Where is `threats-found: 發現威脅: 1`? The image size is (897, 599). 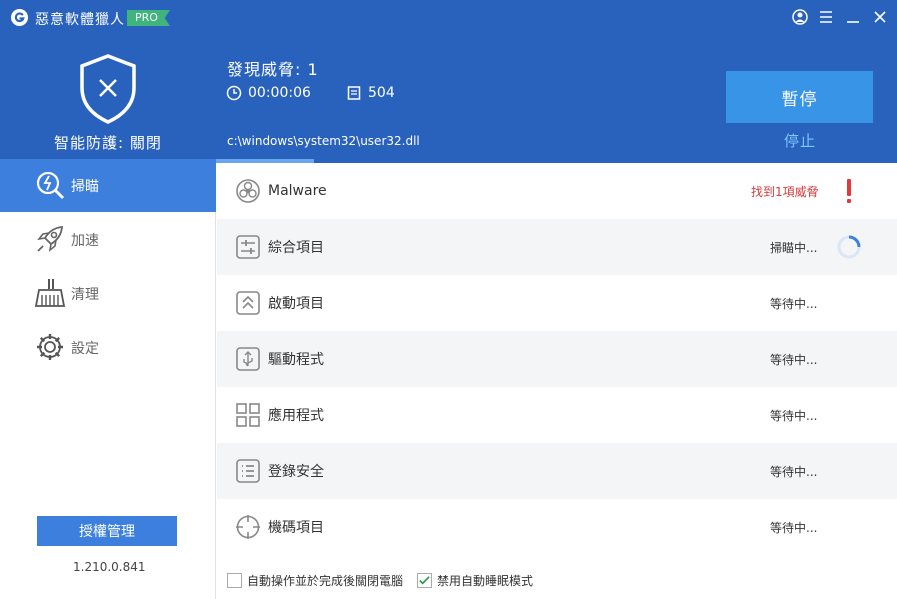 threats-found: 發現威脅: 1 is located at coordinates (273, 69).